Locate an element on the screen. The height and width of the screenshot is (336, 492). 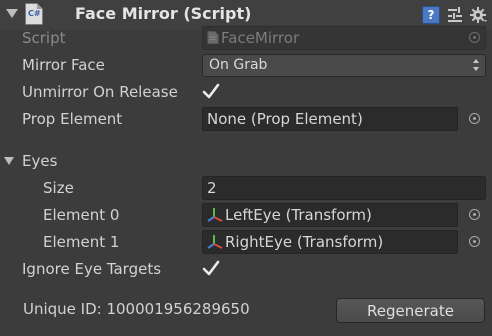
header-icons: ? is located at coordinates (455, 15).